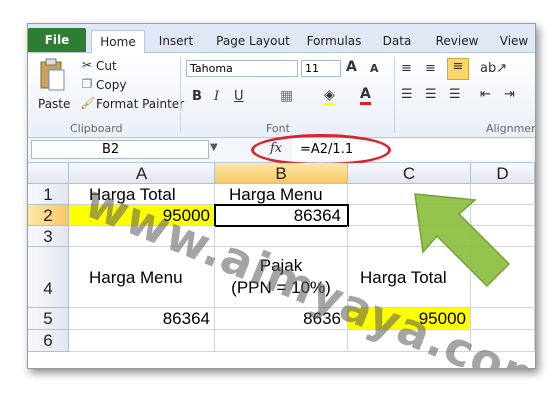 This screenshot has height=407, width=560. What do you see at coordinates (485, 94) in the screenshot?
I see `decrease-indent-icon: ⇤` at bounding box center [485, 94].